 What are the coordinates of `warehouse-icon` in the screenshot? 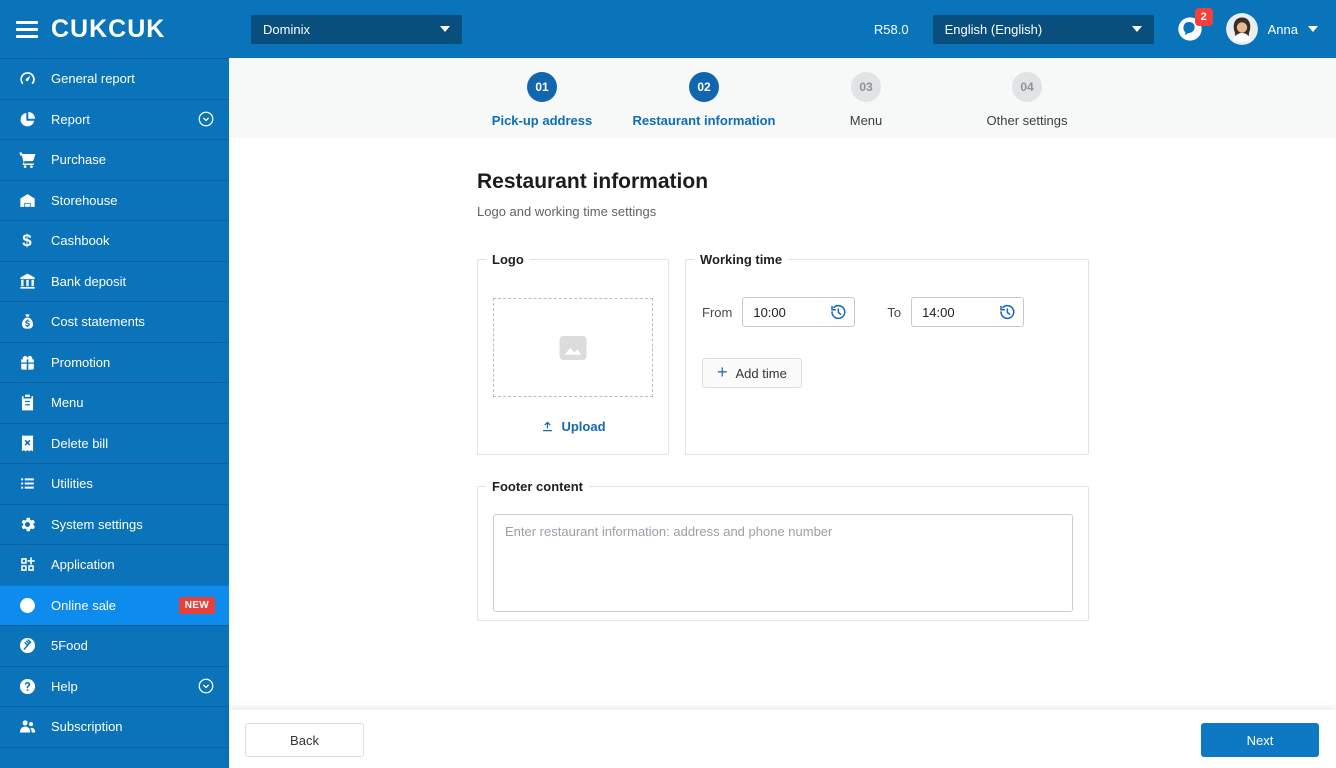 It's located at (27, 200).